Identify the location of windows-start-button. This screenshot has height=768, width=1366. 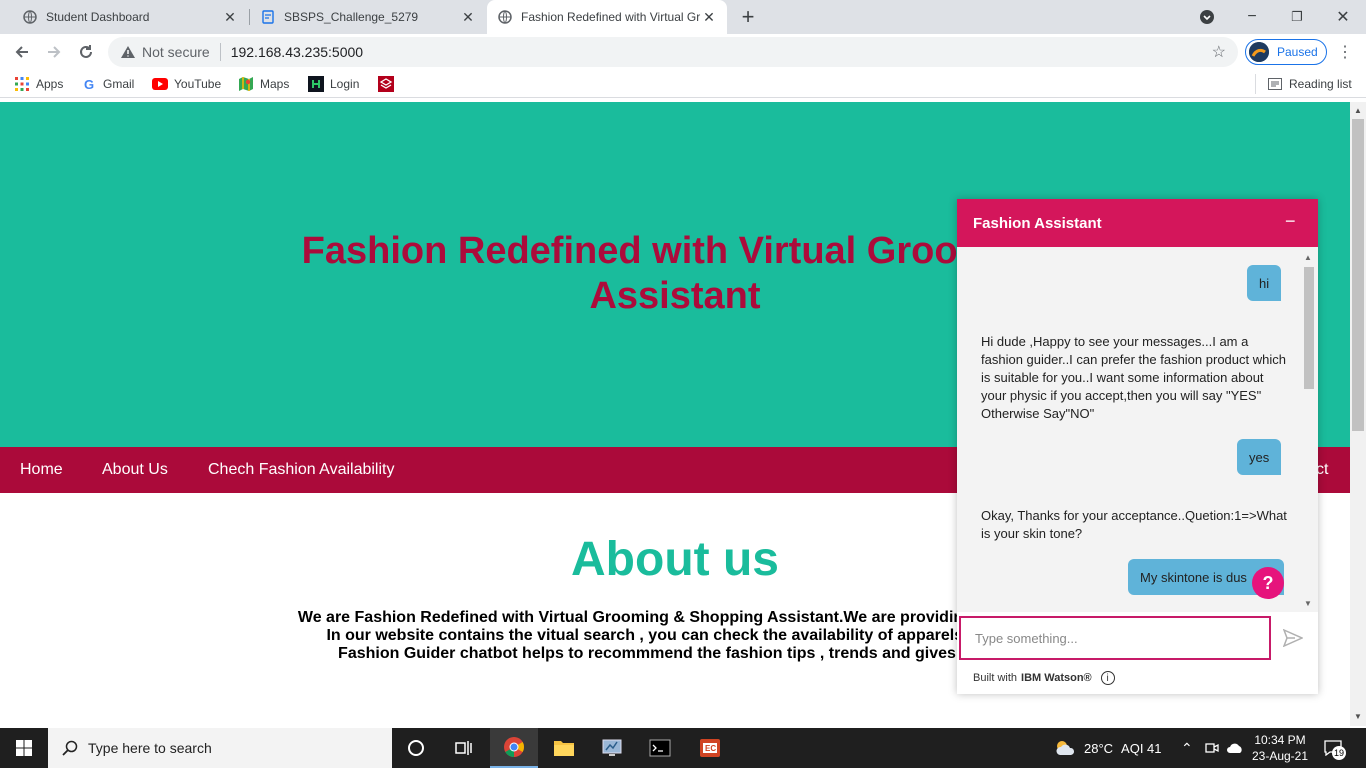
(24, 748).